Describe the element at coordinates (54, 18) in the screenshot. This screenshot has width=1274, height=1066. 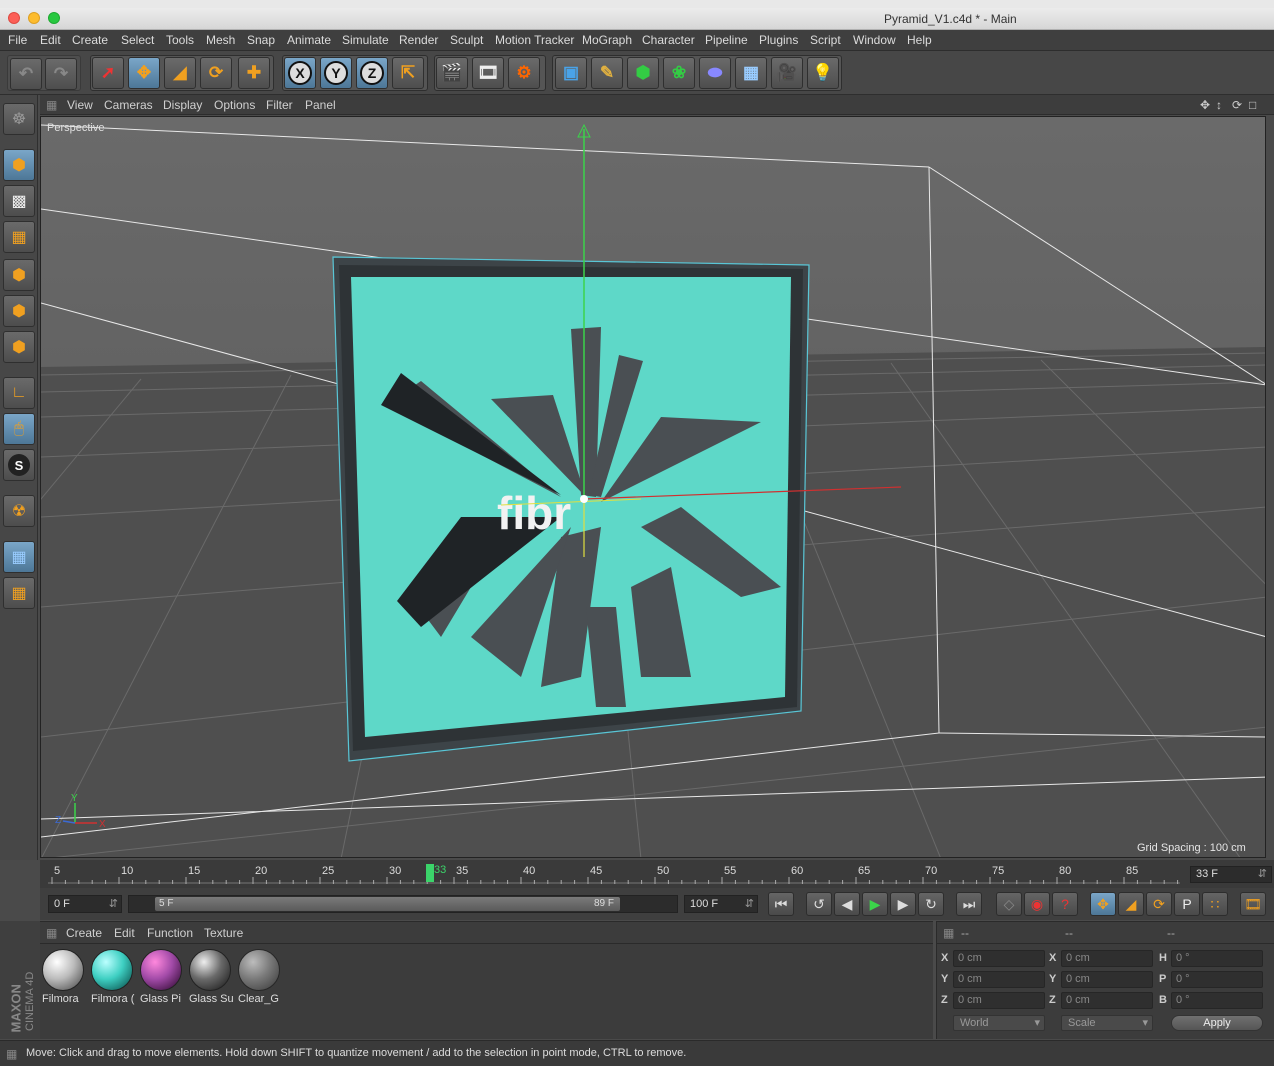
I see `zoom-window-button` at that location.